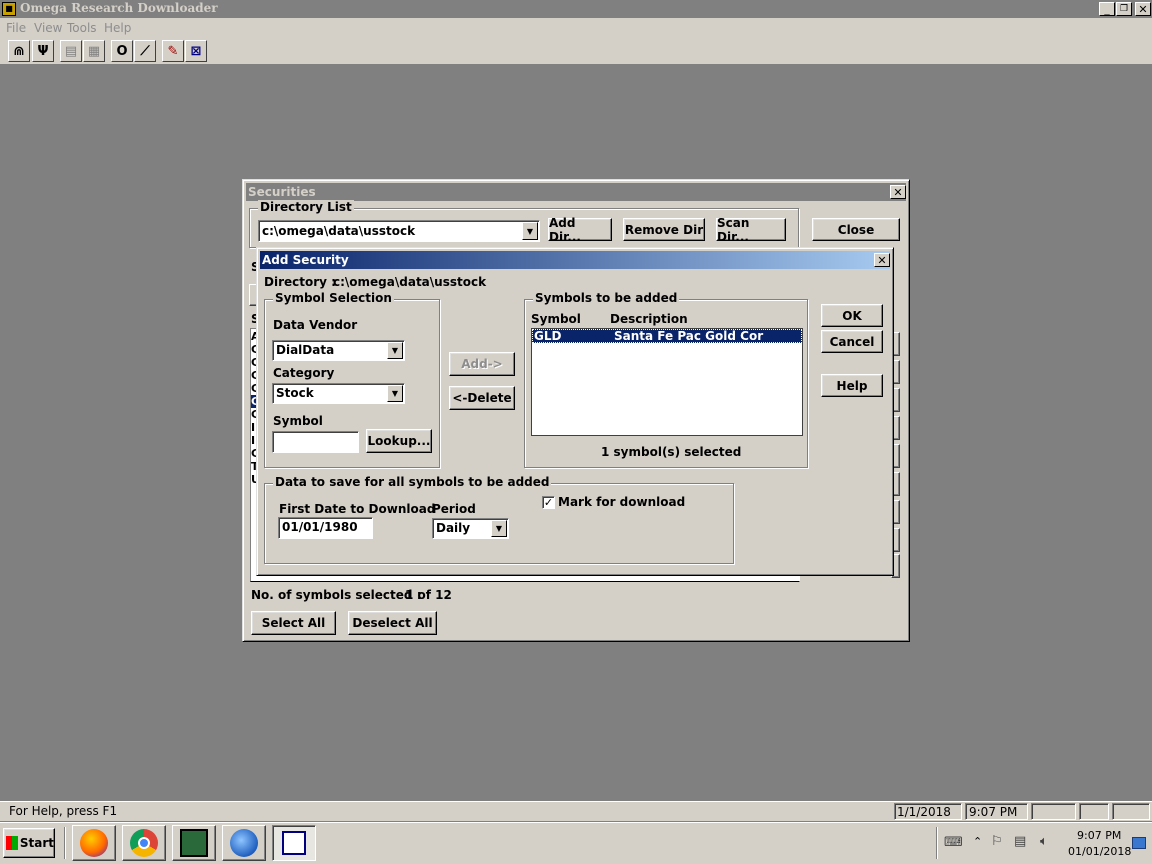 Image resolution: width=1152 pixels, height=864 pixels. Describe the element at coordinates (94, 843) in the screenshot. I see `firefox-icon` at that location.